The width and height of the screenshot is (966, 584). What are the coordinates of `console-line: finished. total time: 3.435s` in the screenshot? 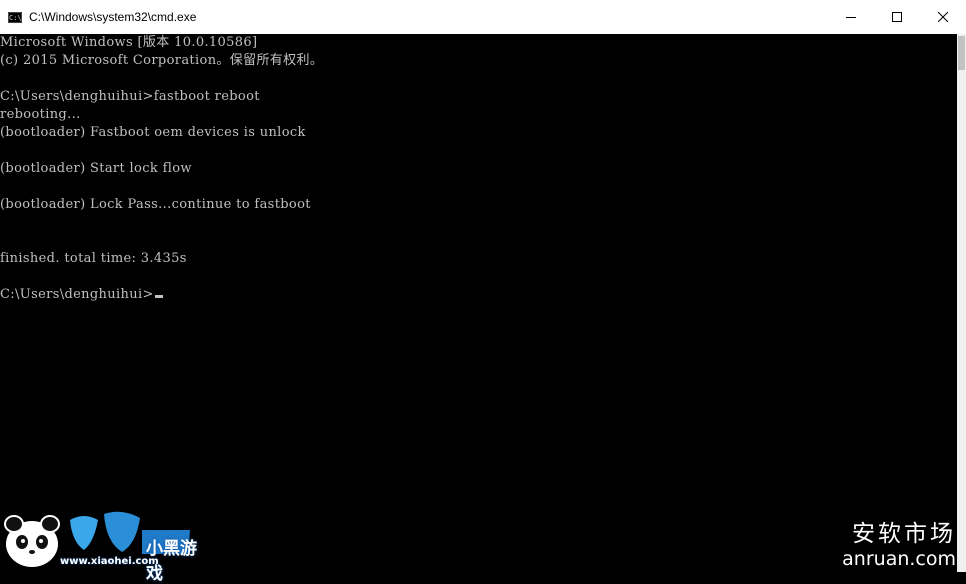 It's located at (93, 258).